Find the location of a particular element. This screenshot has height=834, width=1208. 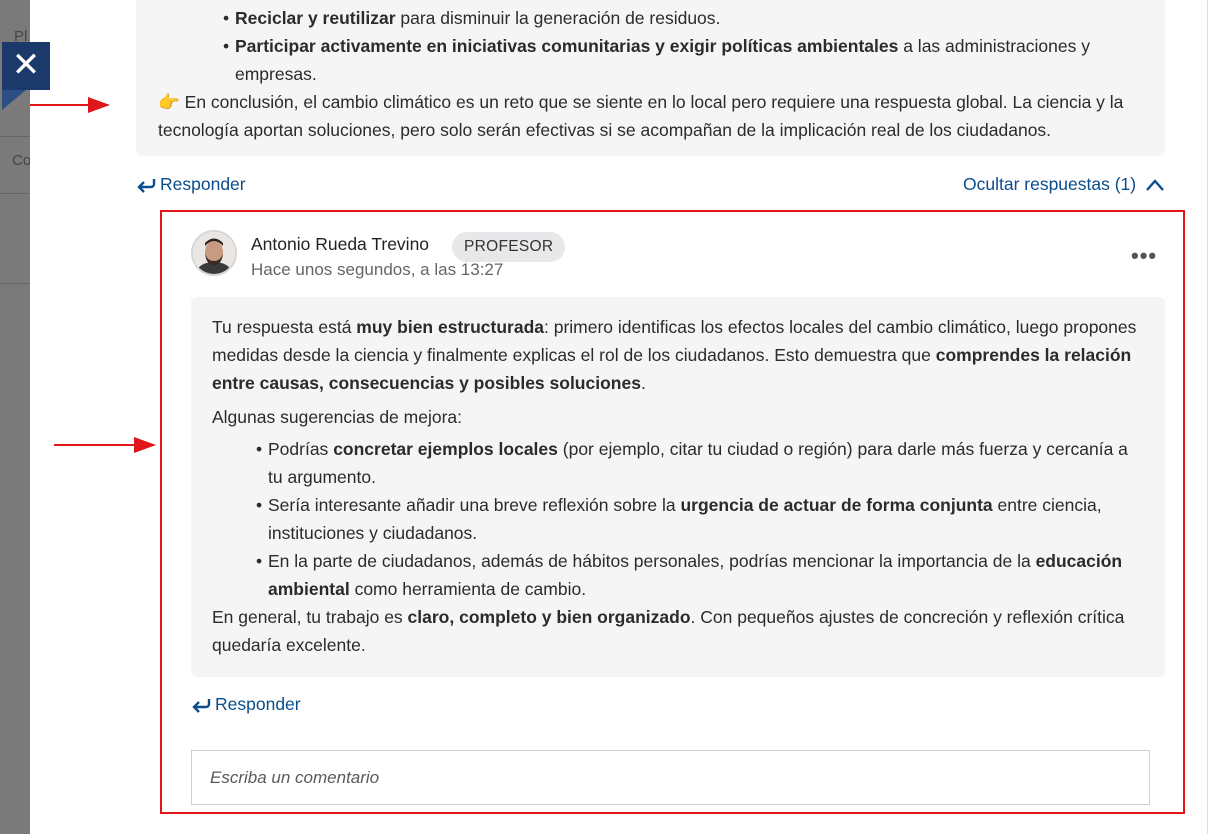

close-icon: ✕ is located at coordinates (26, 65).